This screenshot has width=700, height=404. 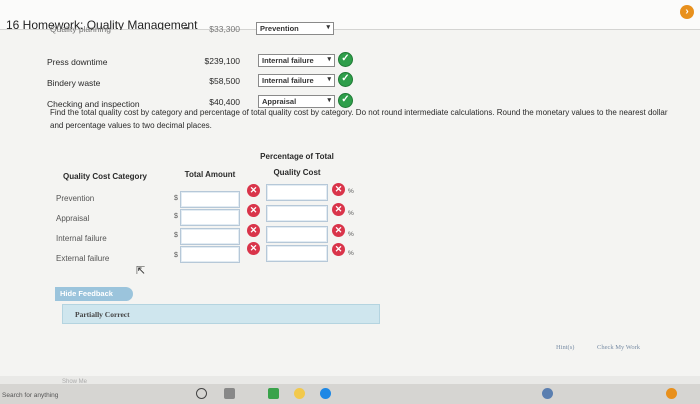 I want to click on row-label-partial: Quality planning, so click(x=80, y=29).